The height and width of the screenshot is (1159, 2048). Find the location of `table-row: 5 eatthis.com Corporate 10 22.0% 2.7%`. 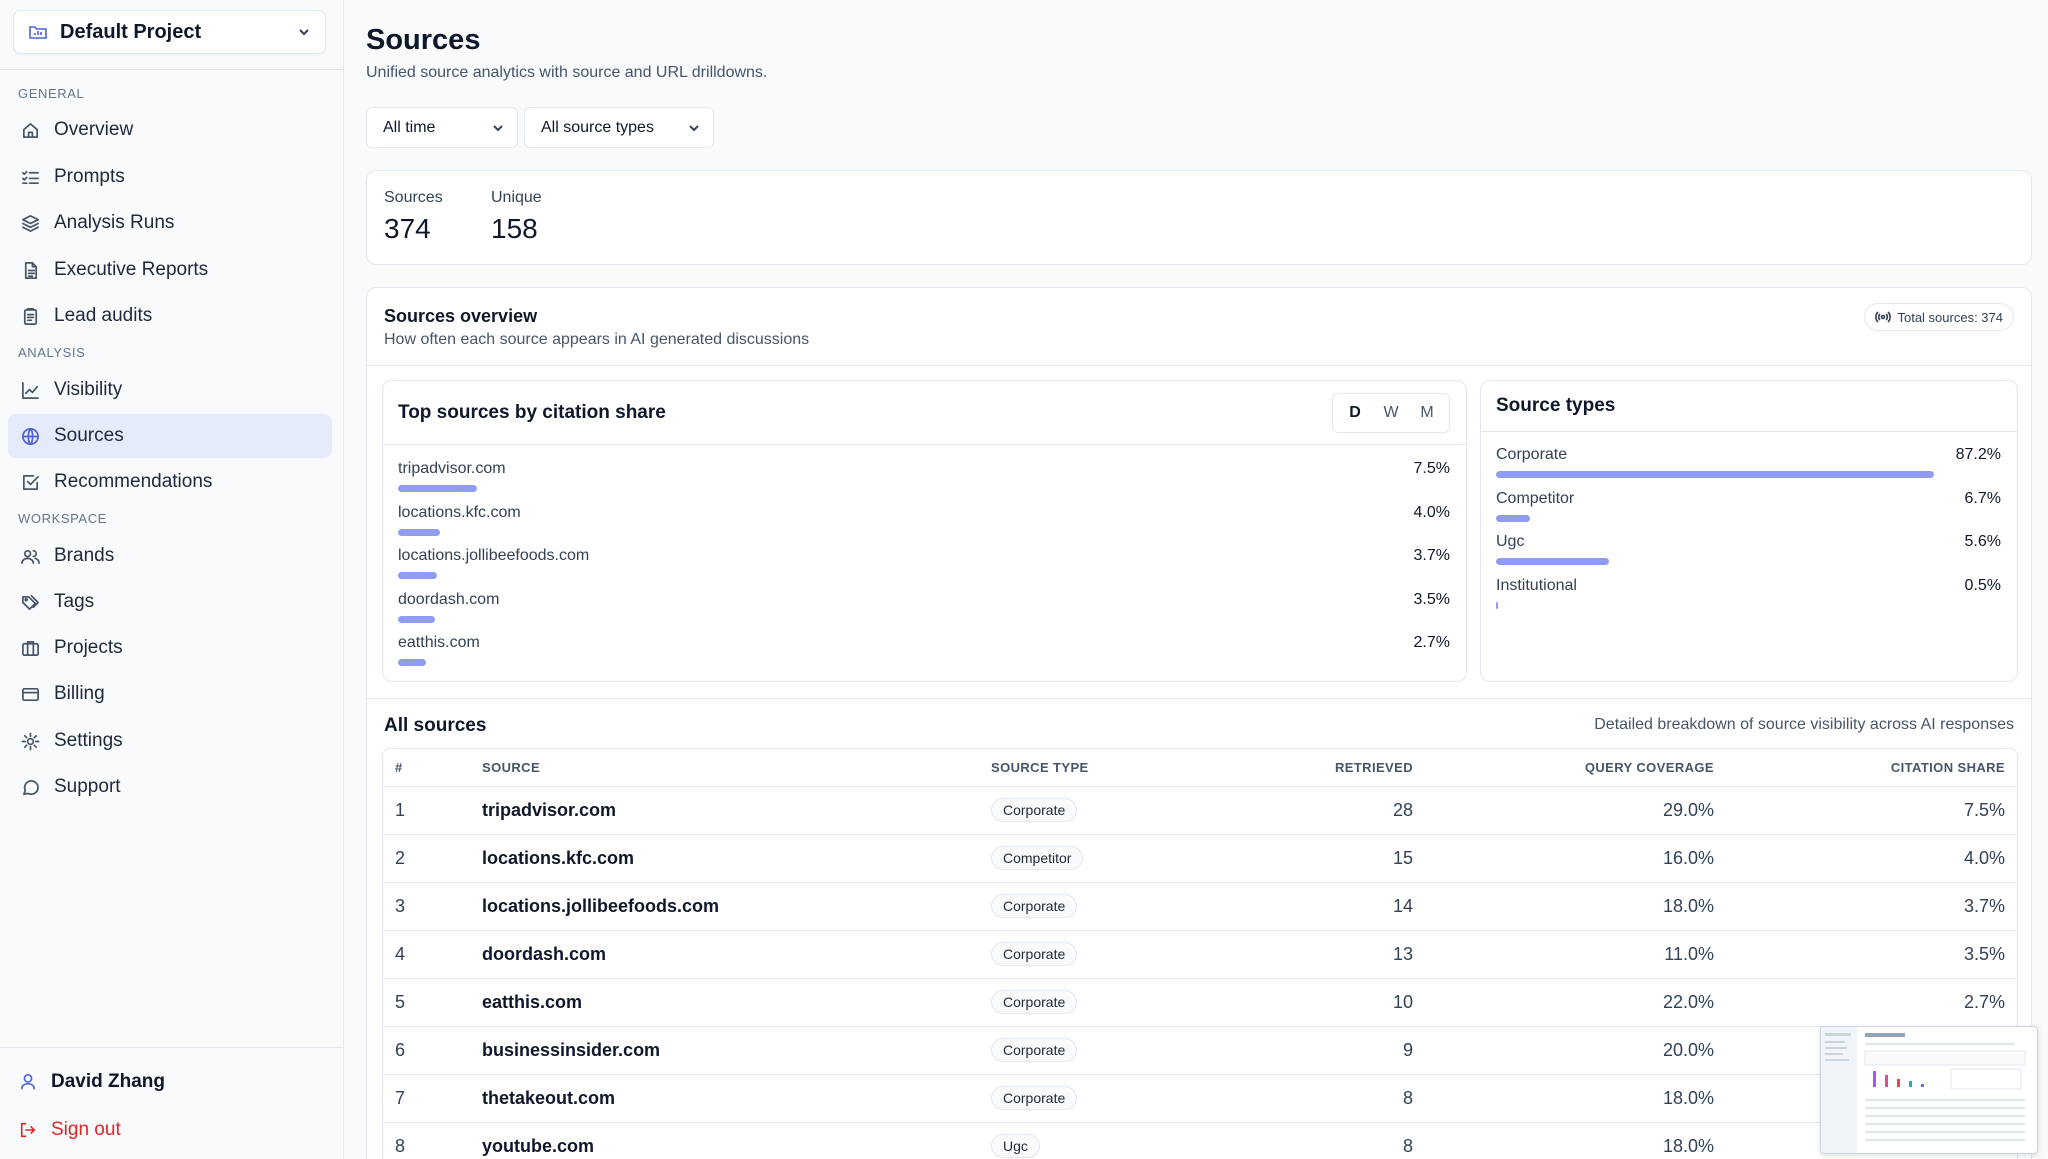

table-row: 5 eatthis.com Corporate 10 22.0% 2.7% is located at coordinates (1200, 1002).